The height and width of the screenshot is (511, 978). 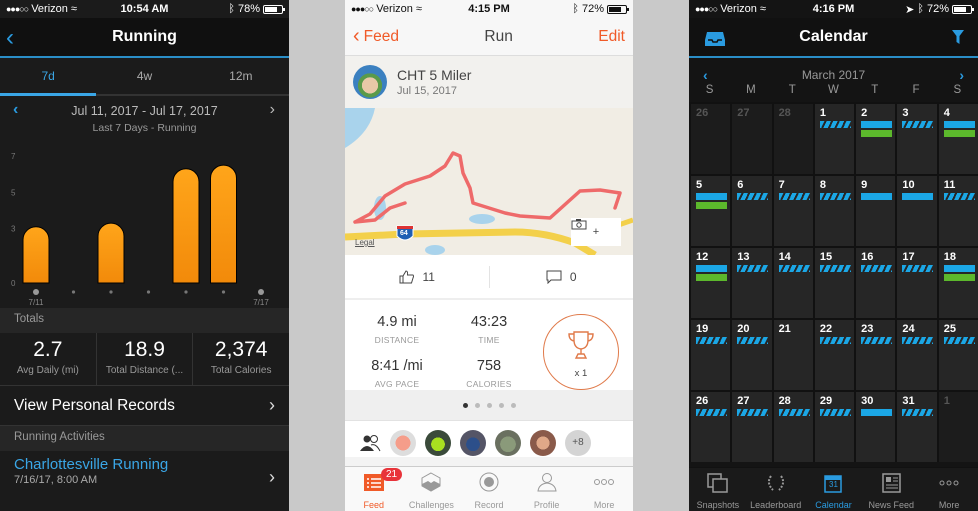 I want to click on comment-button: 0, so click(x=562, y=277).